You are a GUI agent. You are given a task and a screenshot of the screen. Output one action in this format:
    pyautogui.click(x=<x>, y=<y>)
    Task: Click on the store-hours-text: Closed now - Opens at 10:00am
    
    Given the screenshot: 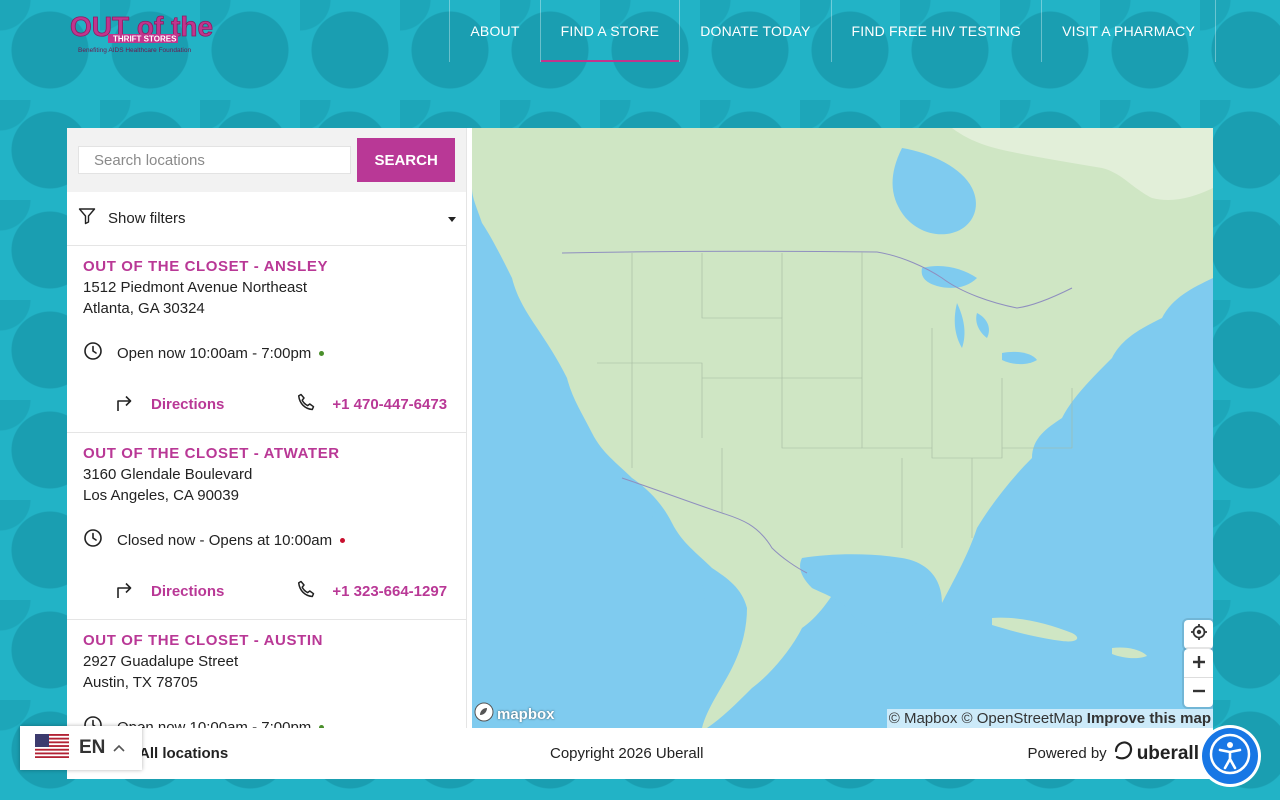 What is the action you would take?
    pyautogui.click(x=225, y=540)
    